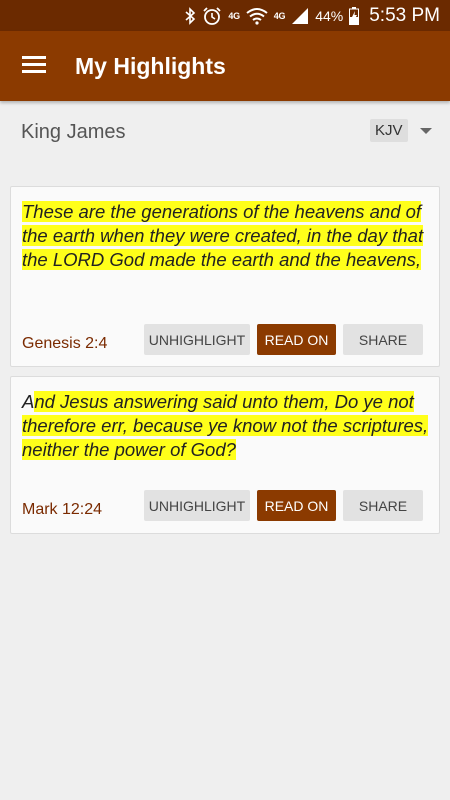  Describe the element at coordinates (329, 15) in the screenshot. I see `battery-percent: 44%` at that location.